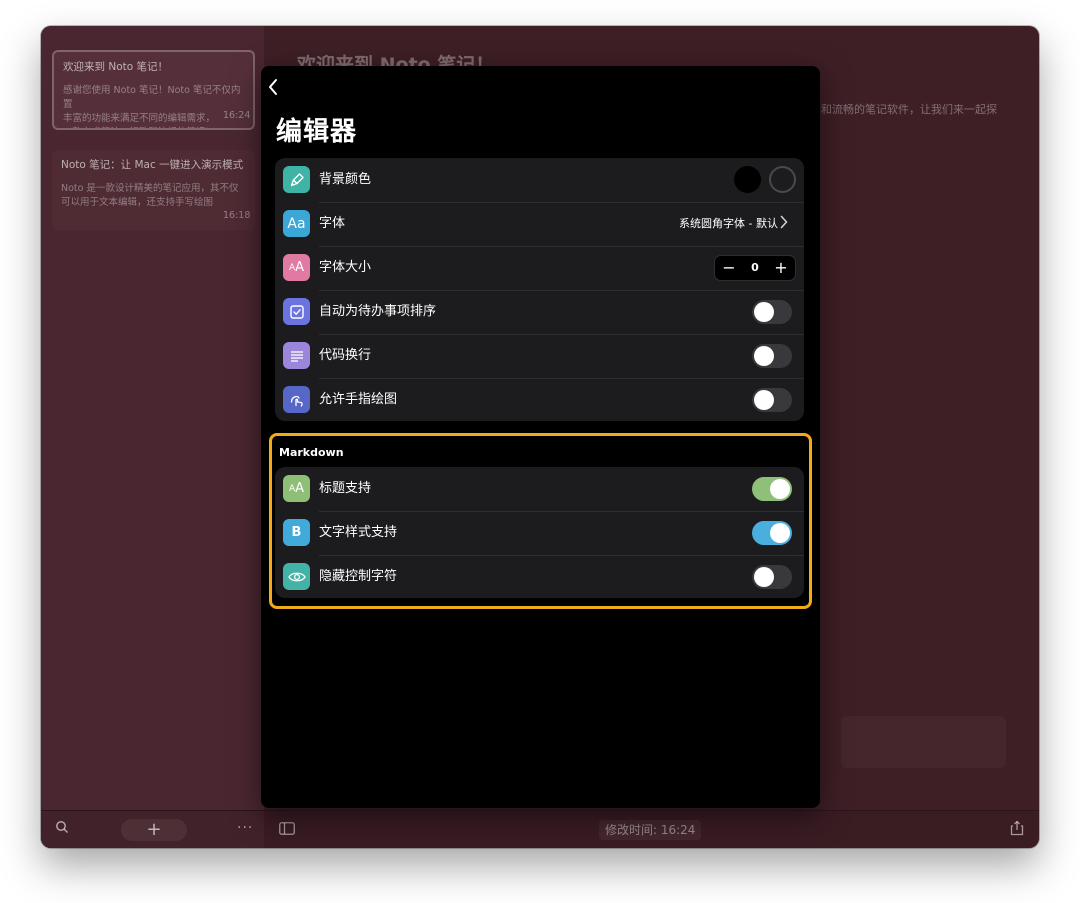 The image size is (1080, 903). What do you see at coordinates (539, 268) in the screenshot?
I see `setting-row-font-size: AA 字体大小 − 0 +` at bounding box center [539, 268].